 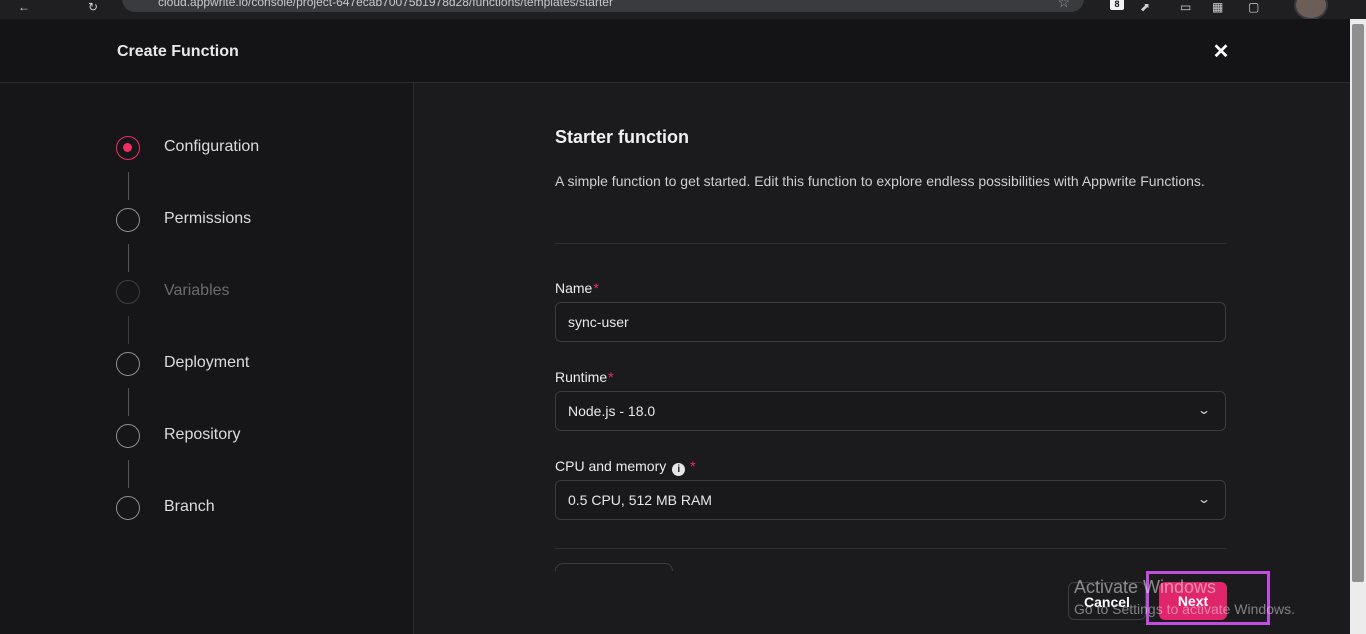 What do you see at coordinates (1253, 7) in the screenshot?
I see `side-panel-icon: ▢` at bounding box center [1253, 7].